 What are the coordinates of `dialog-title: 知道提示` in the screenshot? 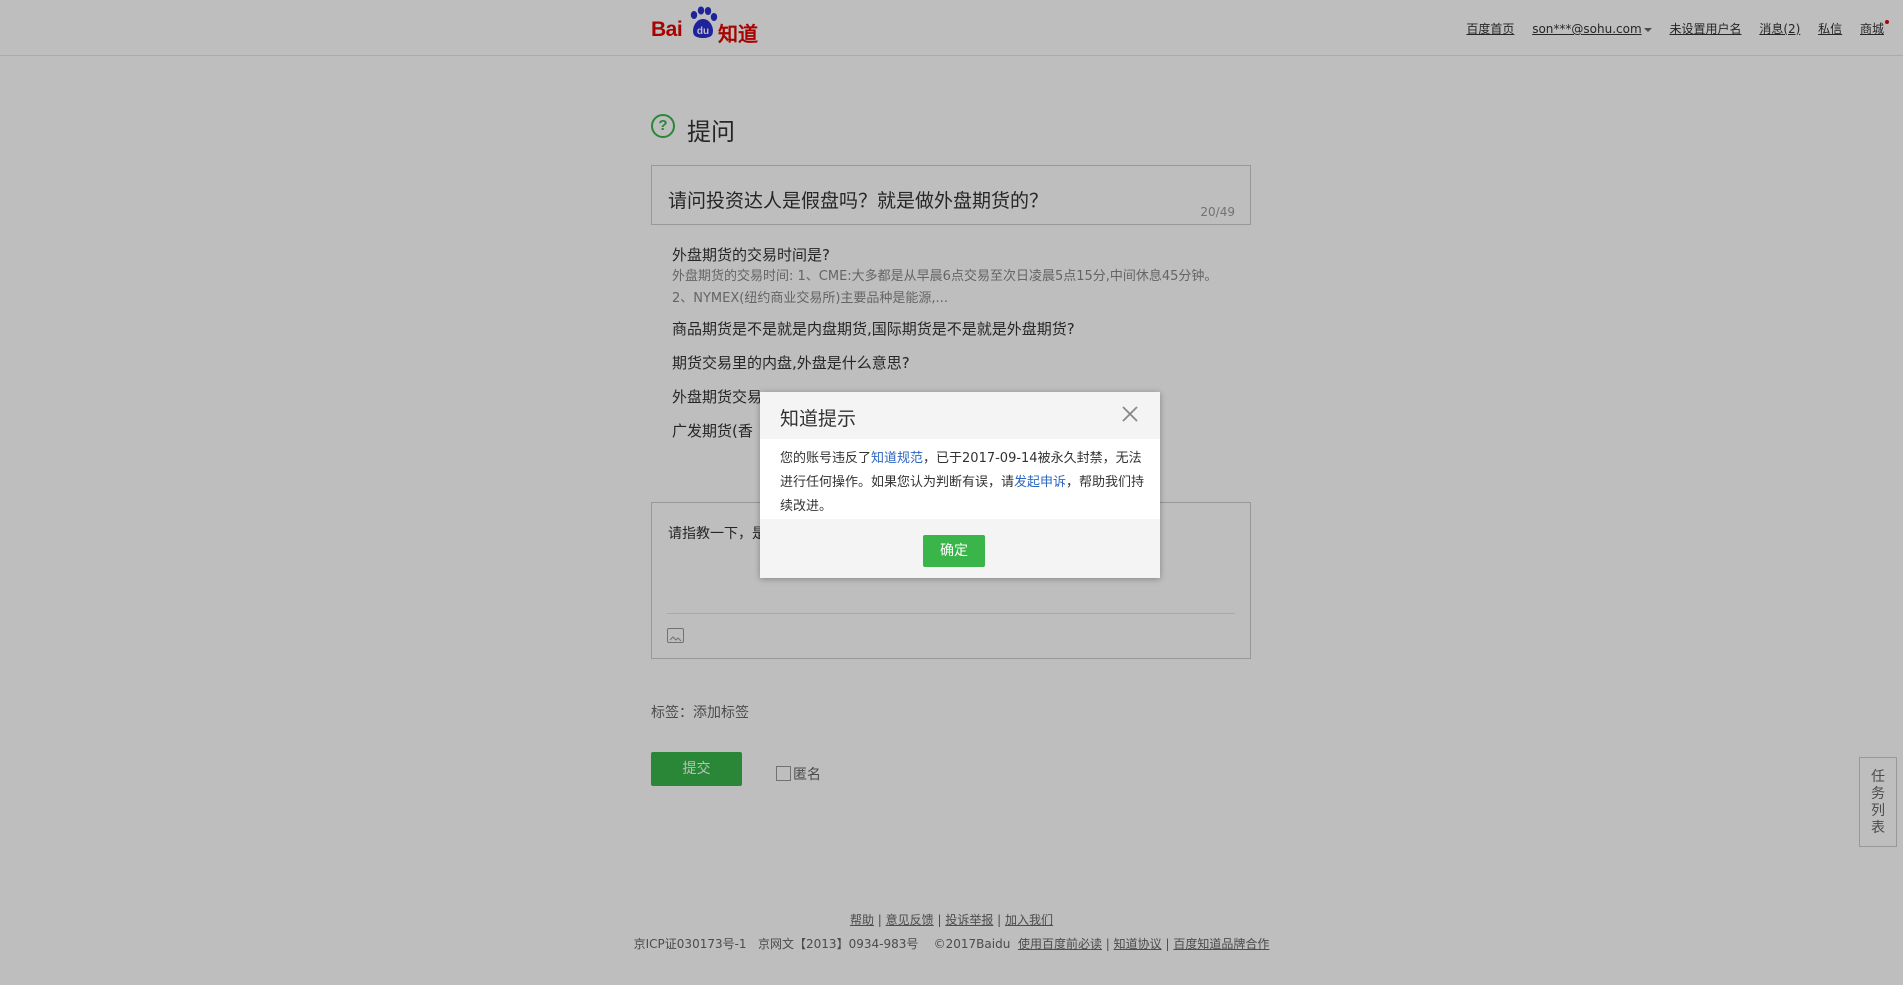 It's located at (818, 419).